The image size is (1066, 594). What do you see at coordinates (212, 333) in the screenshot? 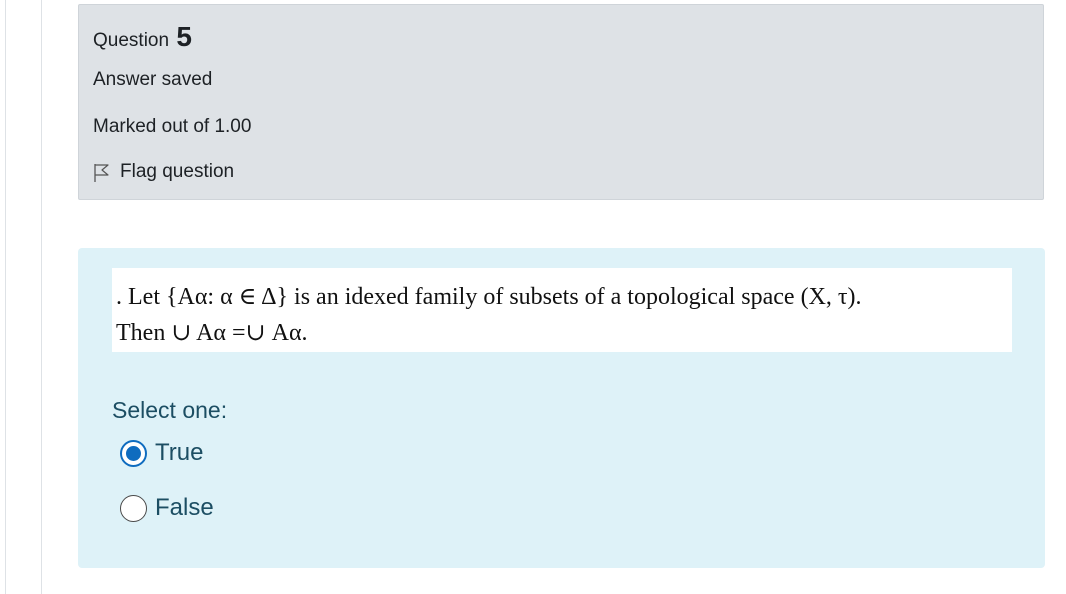
I see `question-text-line-2: Then ∪ Aα =∪ Aα.` at bounding box center [212, 333].